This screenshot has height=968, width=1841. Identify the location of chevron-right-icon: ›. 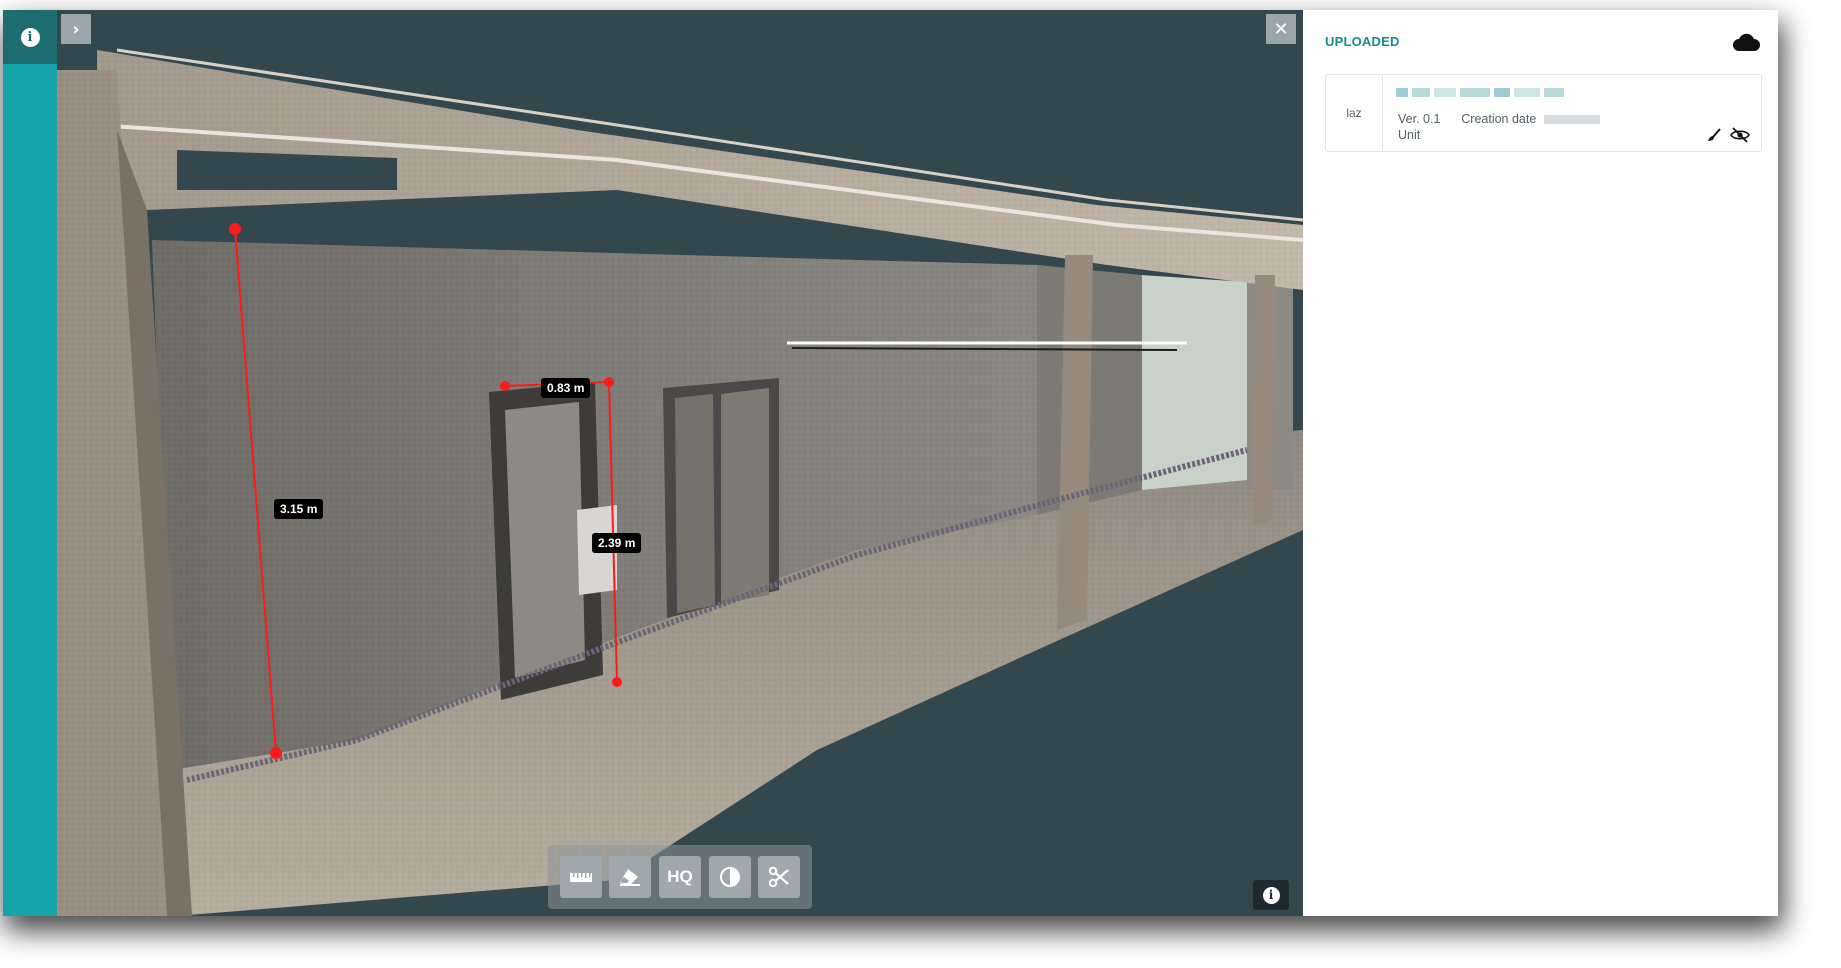
(76, 29).